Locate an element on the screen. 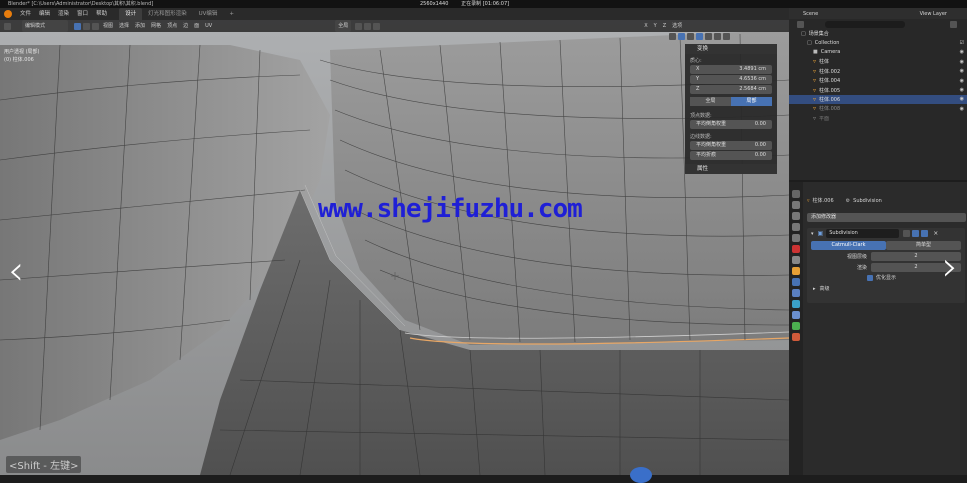  mode-select: 编辑模式 is located at coordinates (45, 26).